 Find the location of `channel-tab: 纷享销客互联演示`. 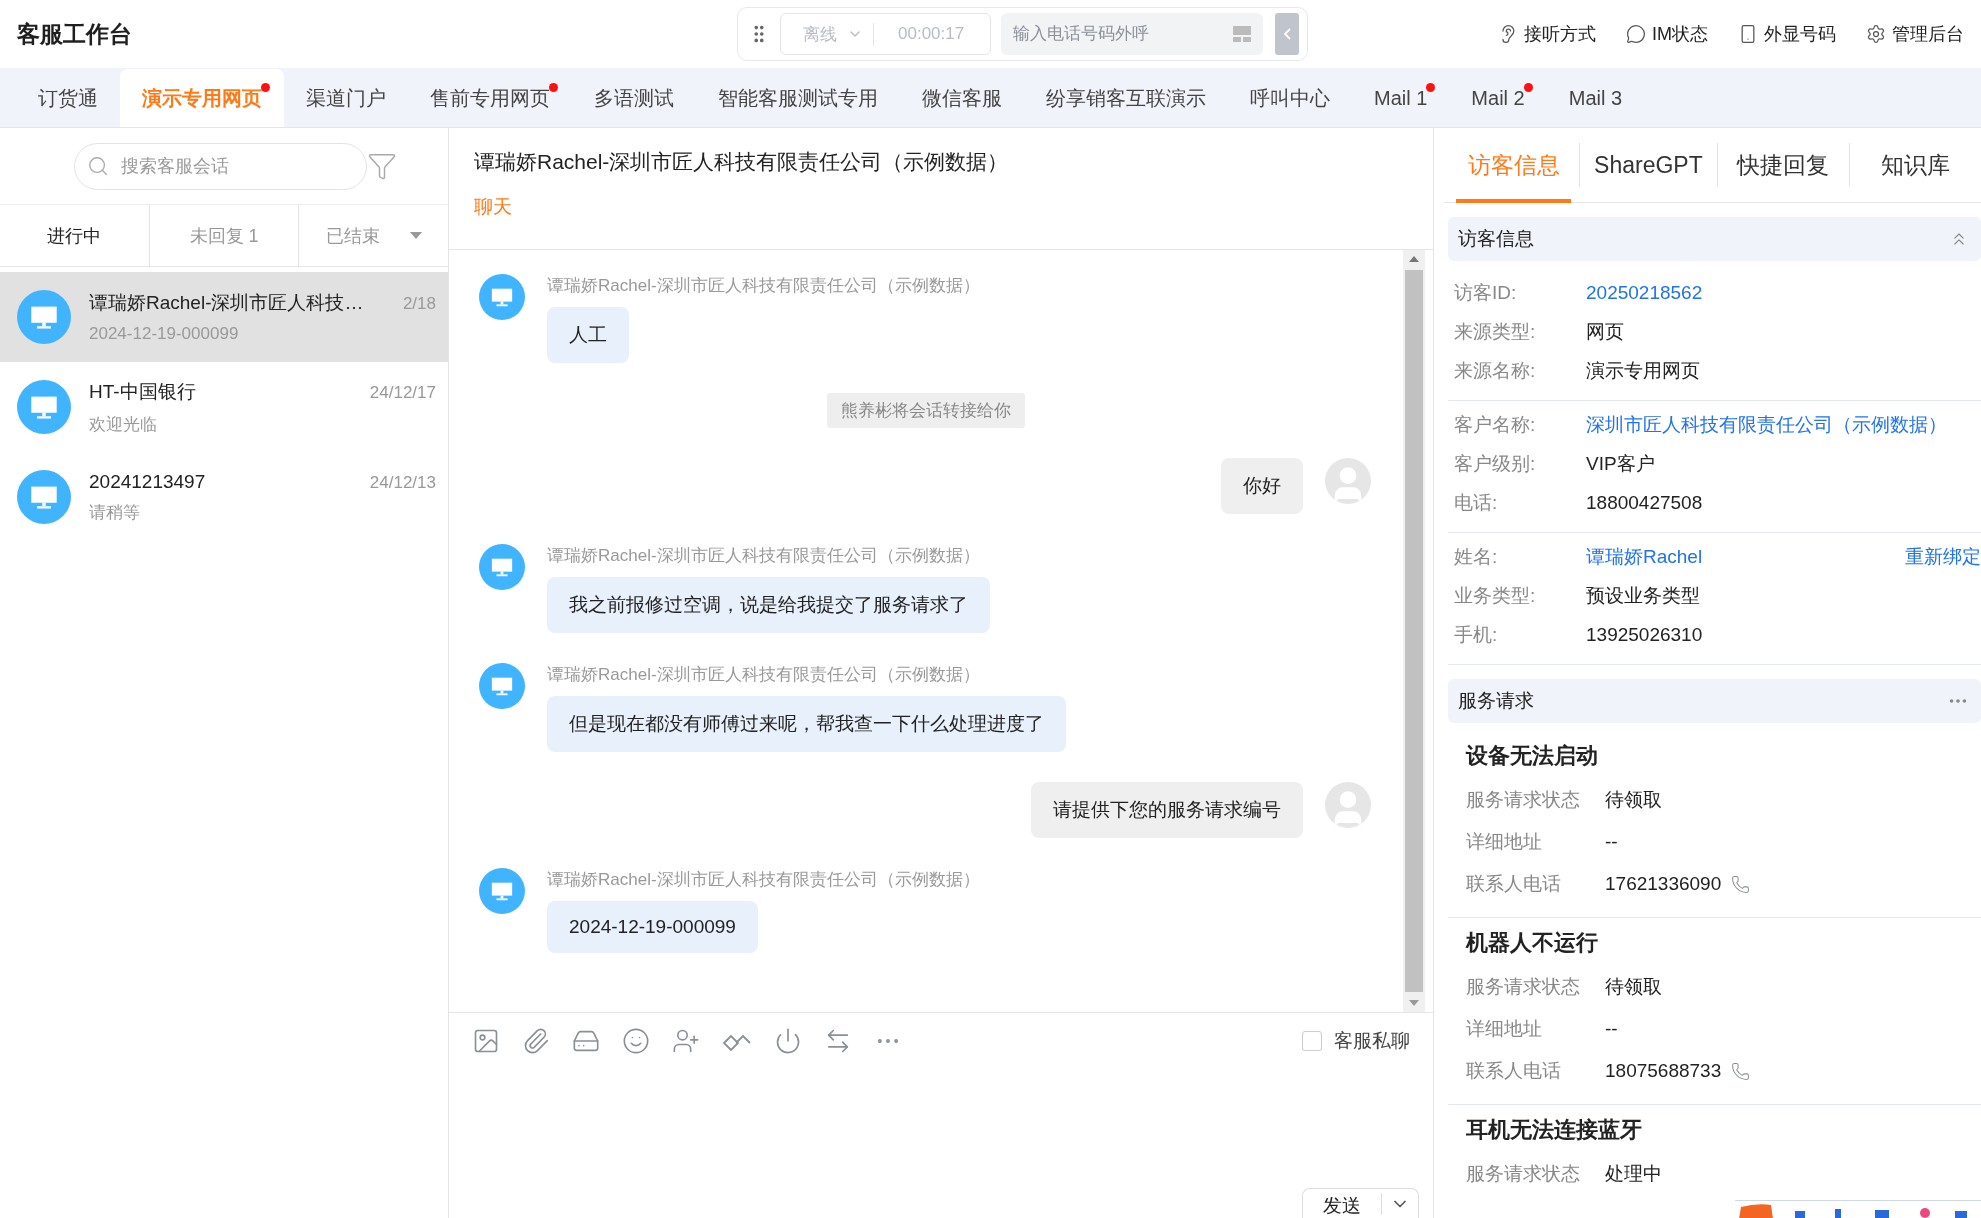

channel-tab: 纷享销客互联演示 is located at coordinates (1126, 98).